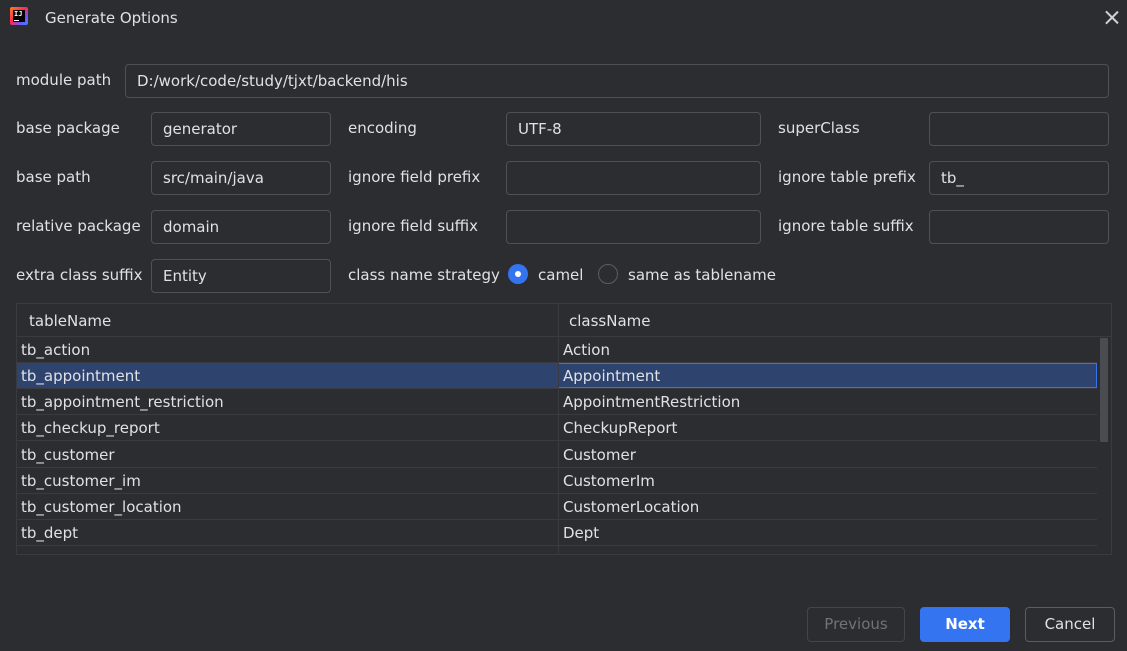  What do you see at coordinates (53, 177) in the screenshot?
I see `base-path-label: base path` at bounding box center [53, 177].